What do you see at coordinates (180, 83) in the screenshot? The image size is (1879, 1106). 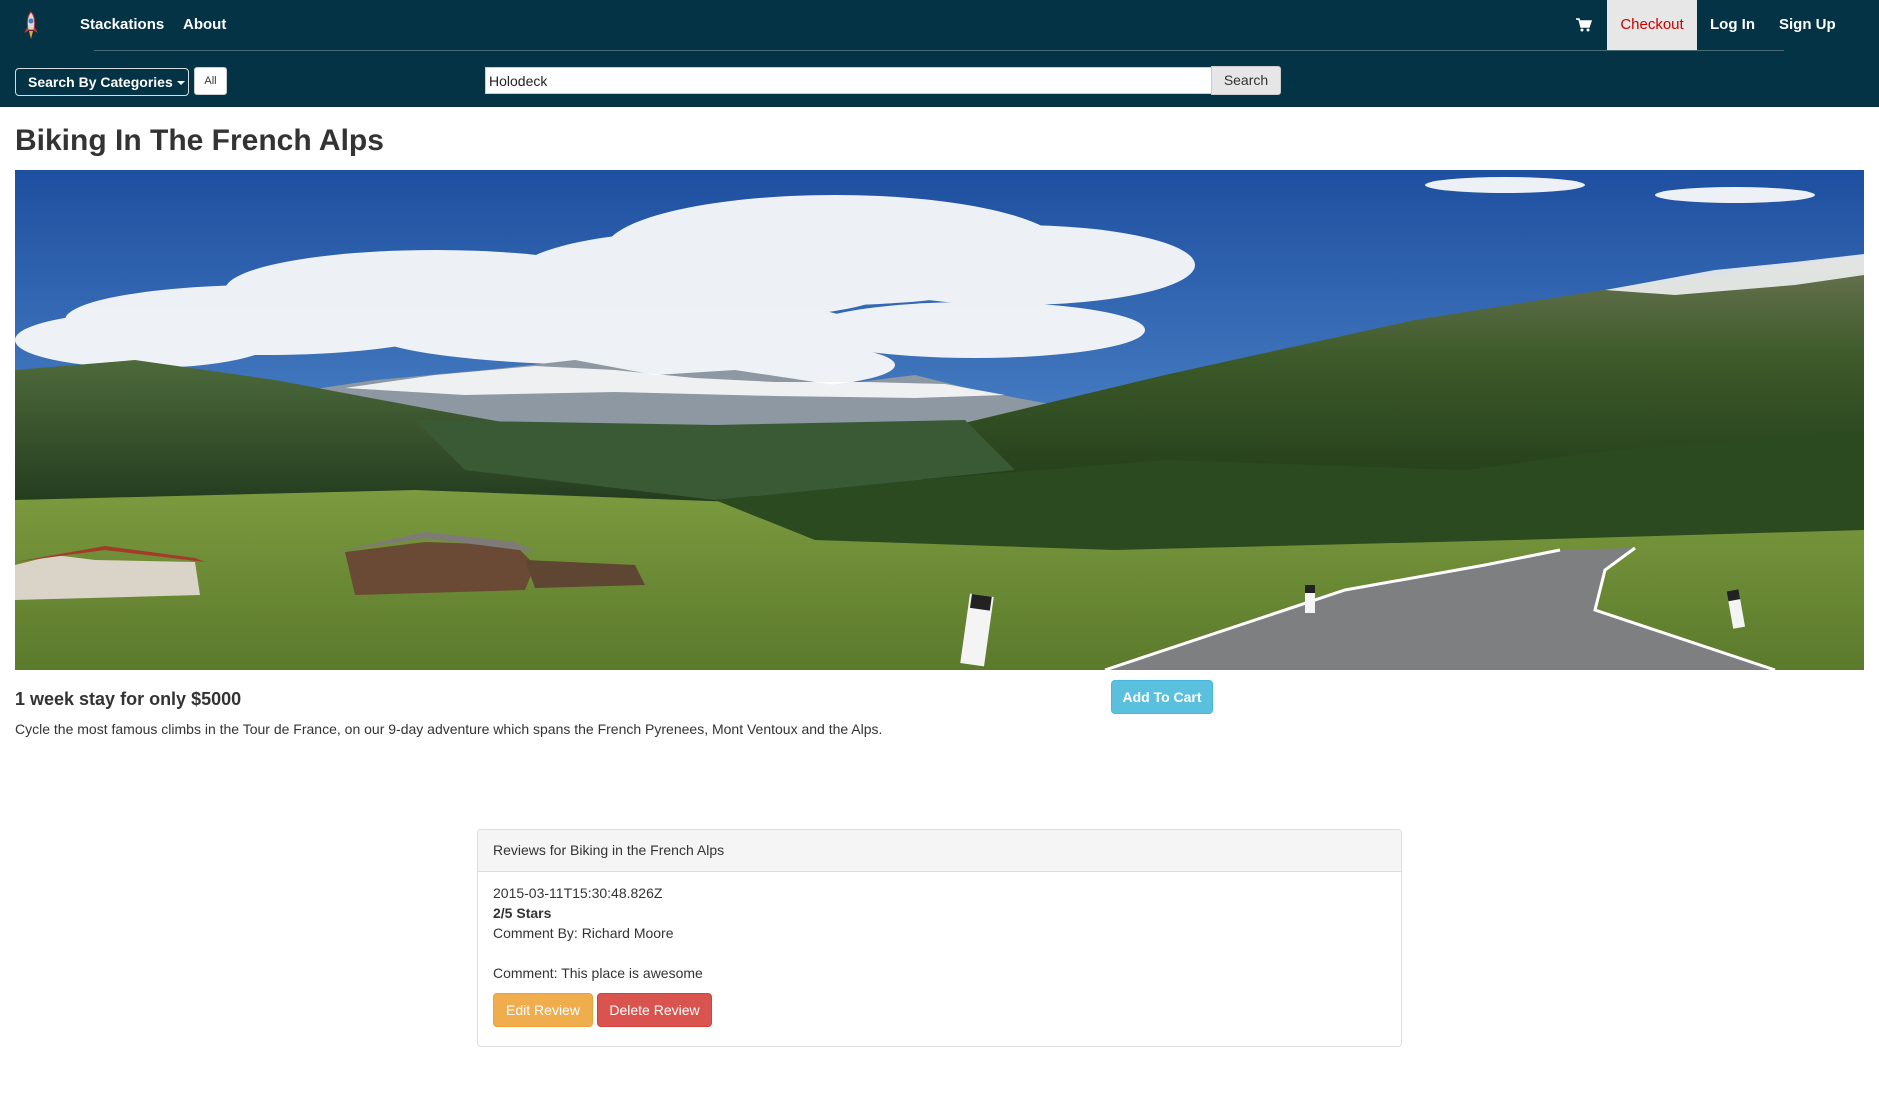 I see `caret-down-icon` at bounding box center [180, 83].